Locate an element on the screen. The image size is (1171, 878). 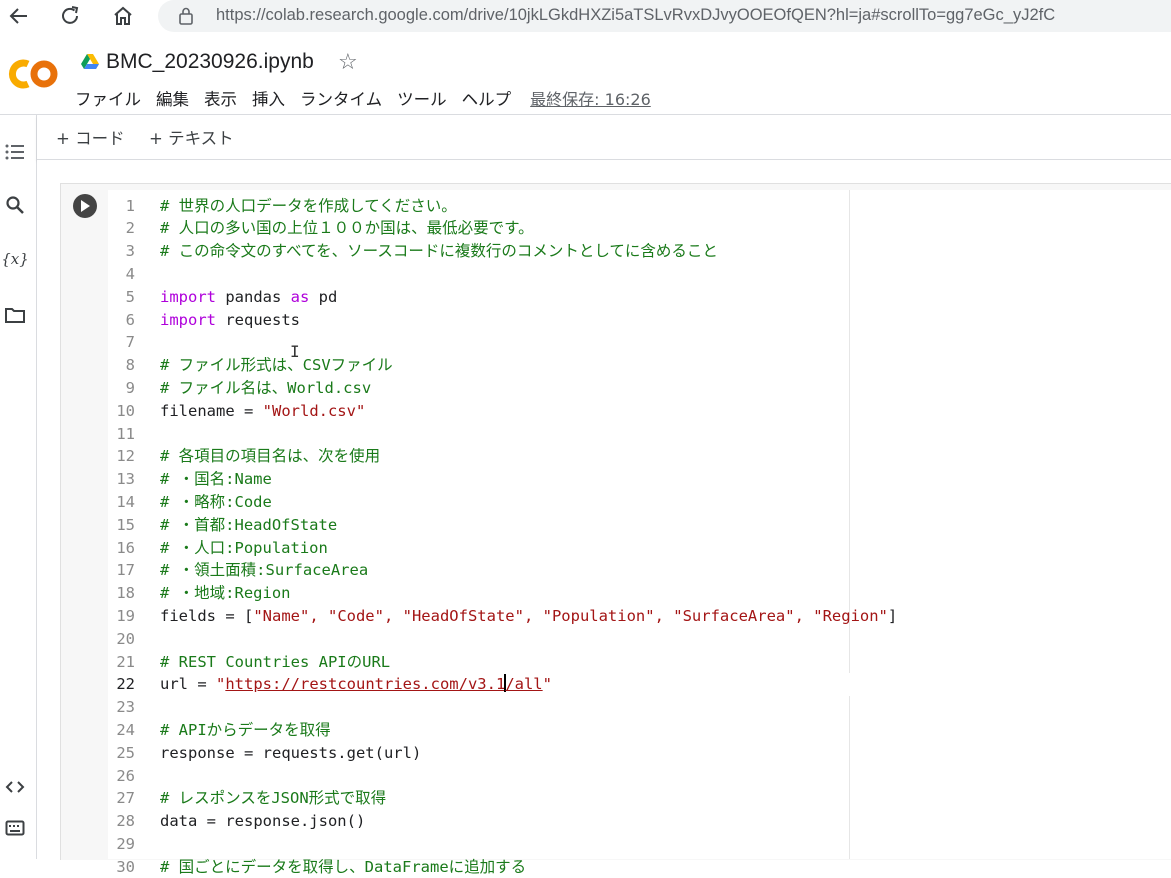
menu-edit: 編集 is located at coordinates (172, 98).